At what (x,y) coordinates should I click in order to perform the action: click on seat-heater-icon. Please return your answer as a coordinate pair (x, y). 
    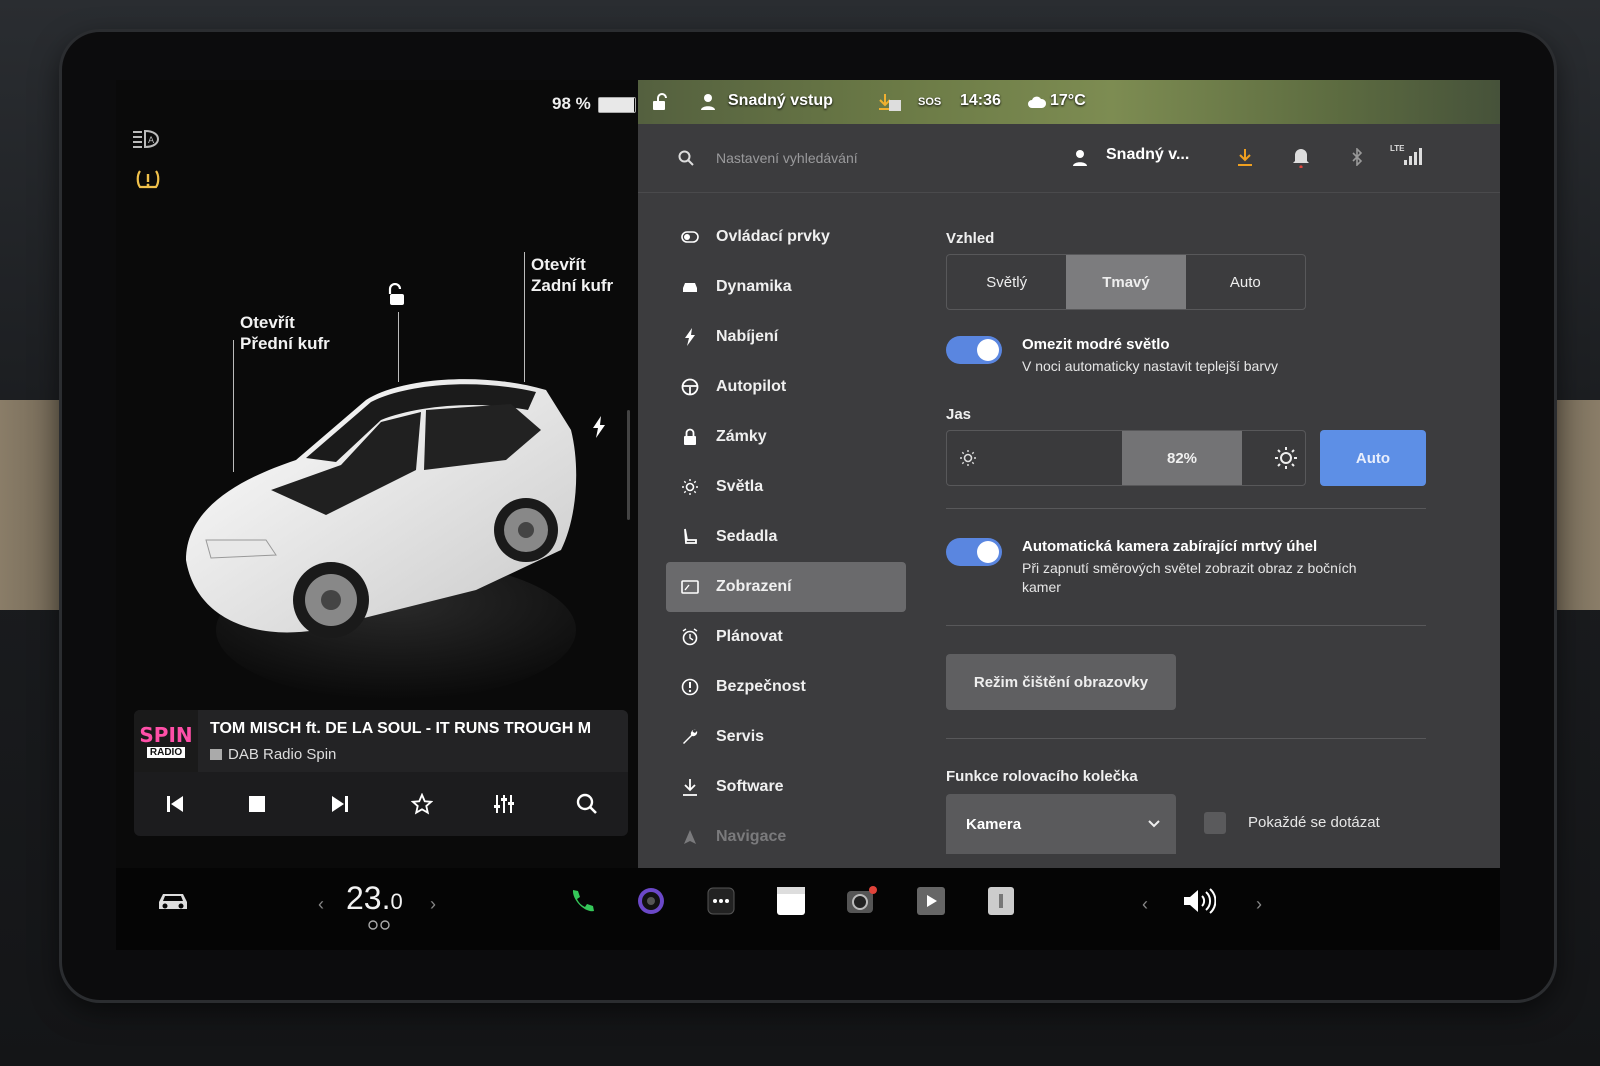
    Looking at the image, I should click on (379, 925).